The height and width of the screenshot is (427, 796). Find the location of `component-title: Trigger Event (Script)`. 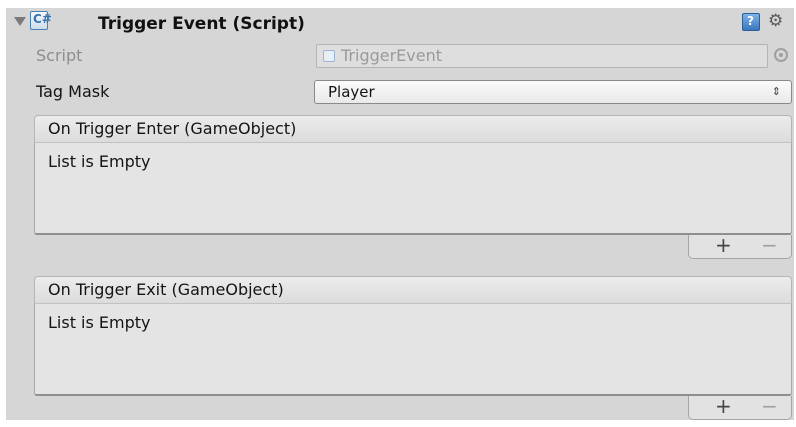

component-title: Trigger Event (Script) is located at coordinates (201, 24).